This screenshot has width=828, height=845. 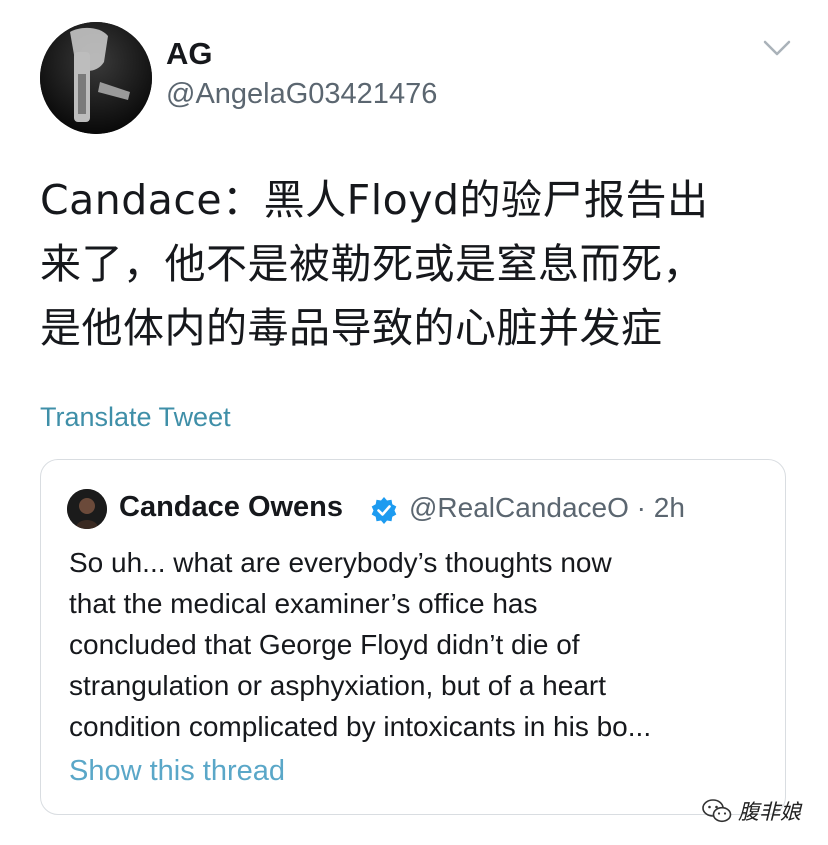 I want to click on quoted-author-name: Candace Owens, so click(x=231, y=507).